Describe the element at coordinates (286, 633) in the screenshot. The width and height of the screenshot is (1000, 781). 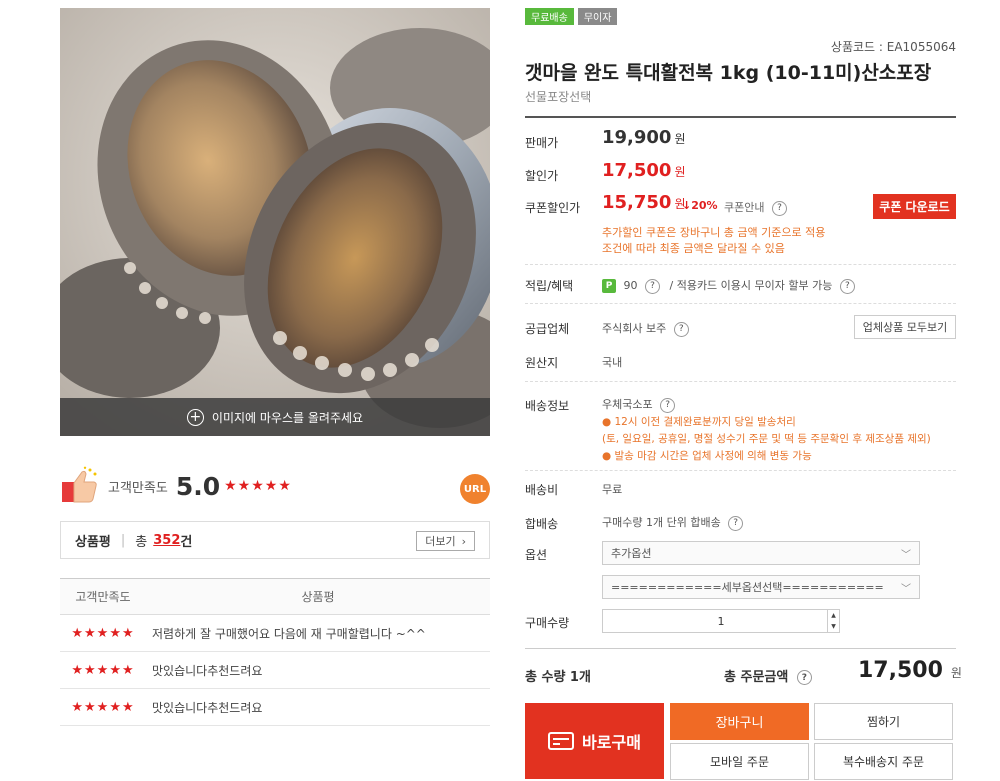
I see `row-text: 저렴하게 잘 구매했어요 다음에 재 구매할렵니다 ~^^` at that location.